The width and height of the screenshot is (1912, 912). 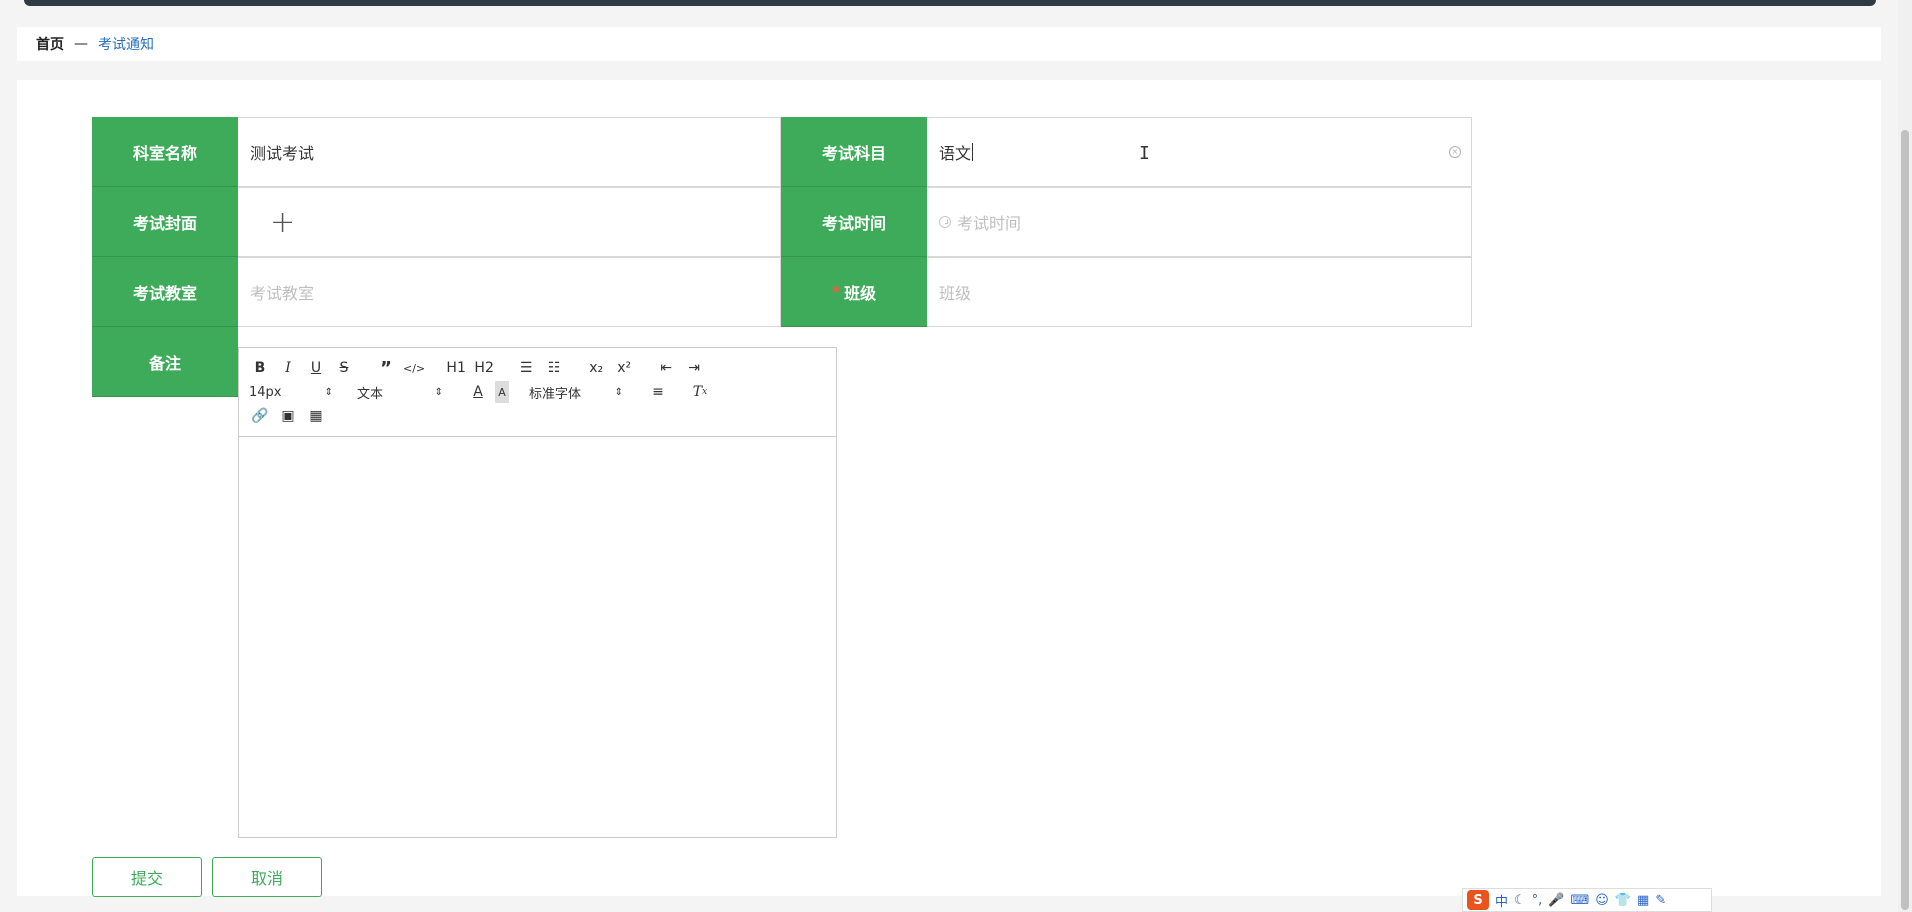 I want to click on subject-label: 考试科目, so click(x=854, y=152).